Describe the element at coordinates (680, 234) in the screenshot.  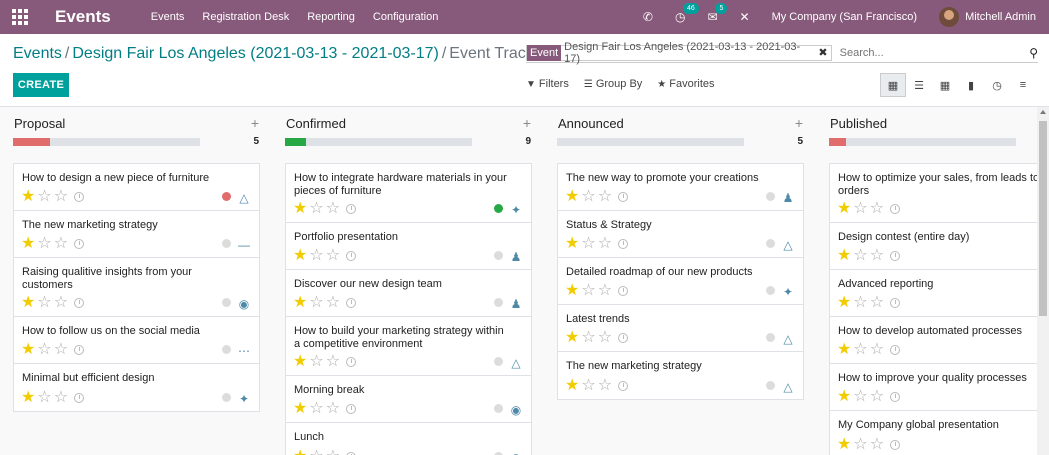
I see `track-card: Status & Strategy ★ ☆ ☆ △` at that location.